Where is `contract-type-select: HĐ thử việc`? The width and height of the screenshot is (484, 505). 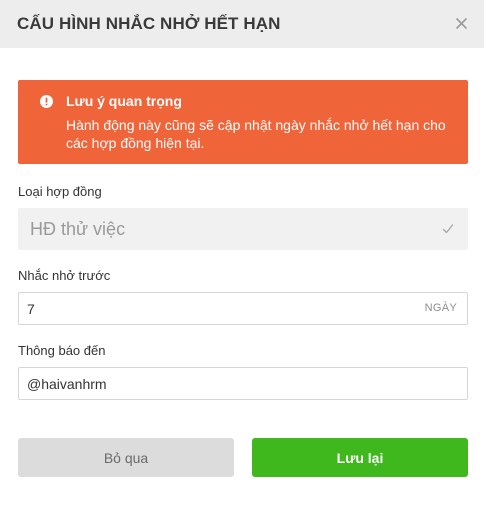 contract-type-select: HĐ thử việc is located at coordinates (243, 229).